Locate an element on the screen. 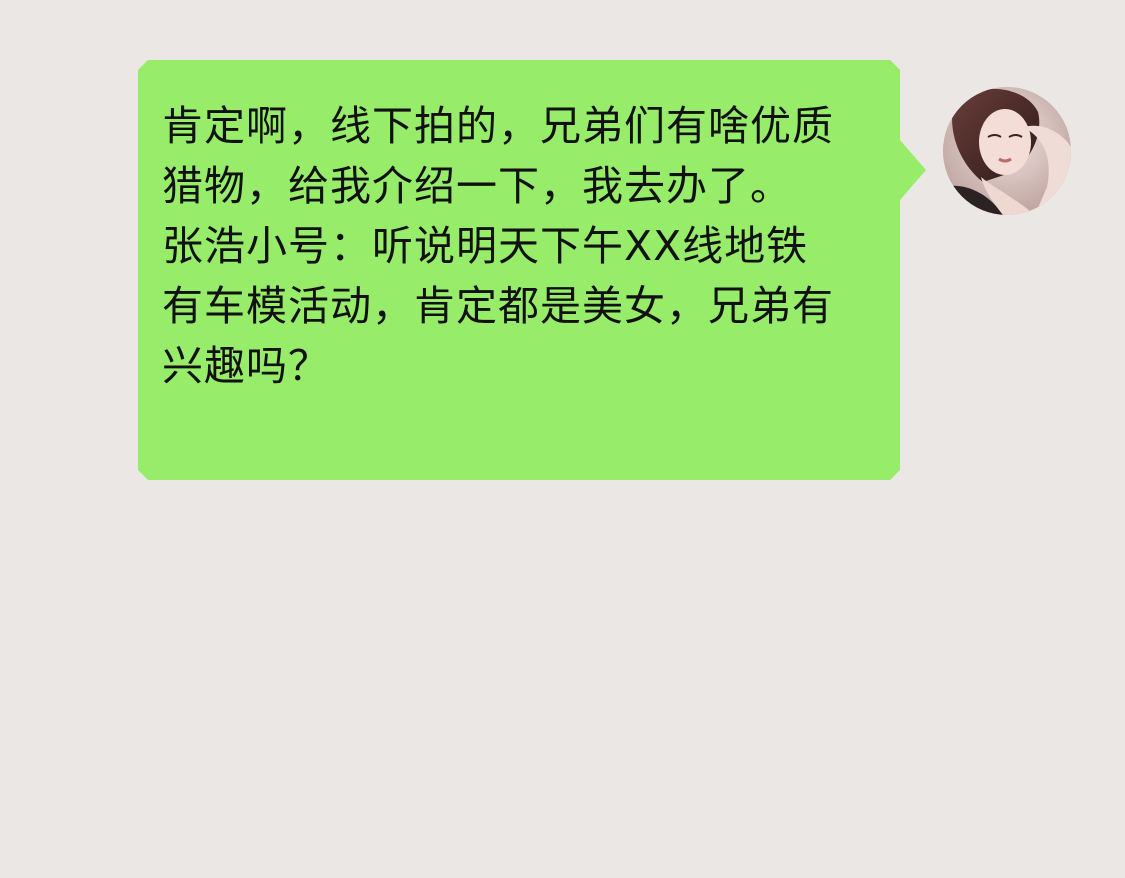 This screenshot has width=1125, height=878. message-line: 兴趣吗？ is located at coordinates (246, 366).